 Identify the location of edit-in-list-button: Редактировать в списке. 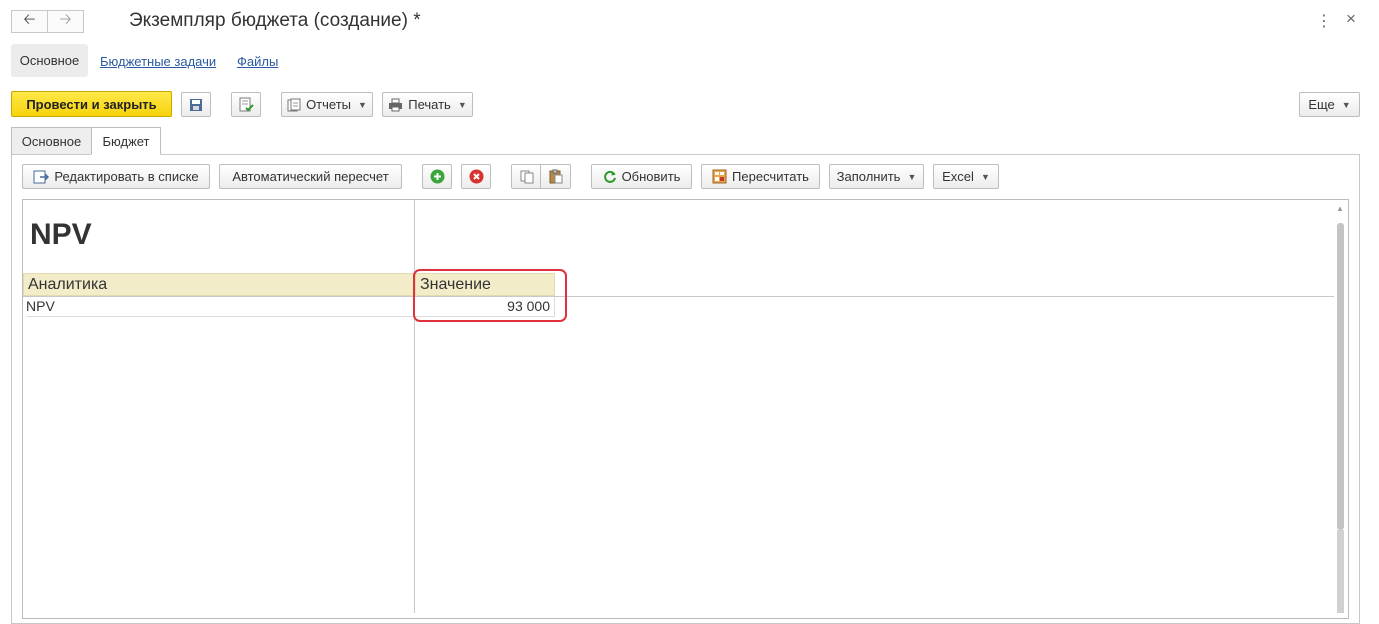
(116, 176).